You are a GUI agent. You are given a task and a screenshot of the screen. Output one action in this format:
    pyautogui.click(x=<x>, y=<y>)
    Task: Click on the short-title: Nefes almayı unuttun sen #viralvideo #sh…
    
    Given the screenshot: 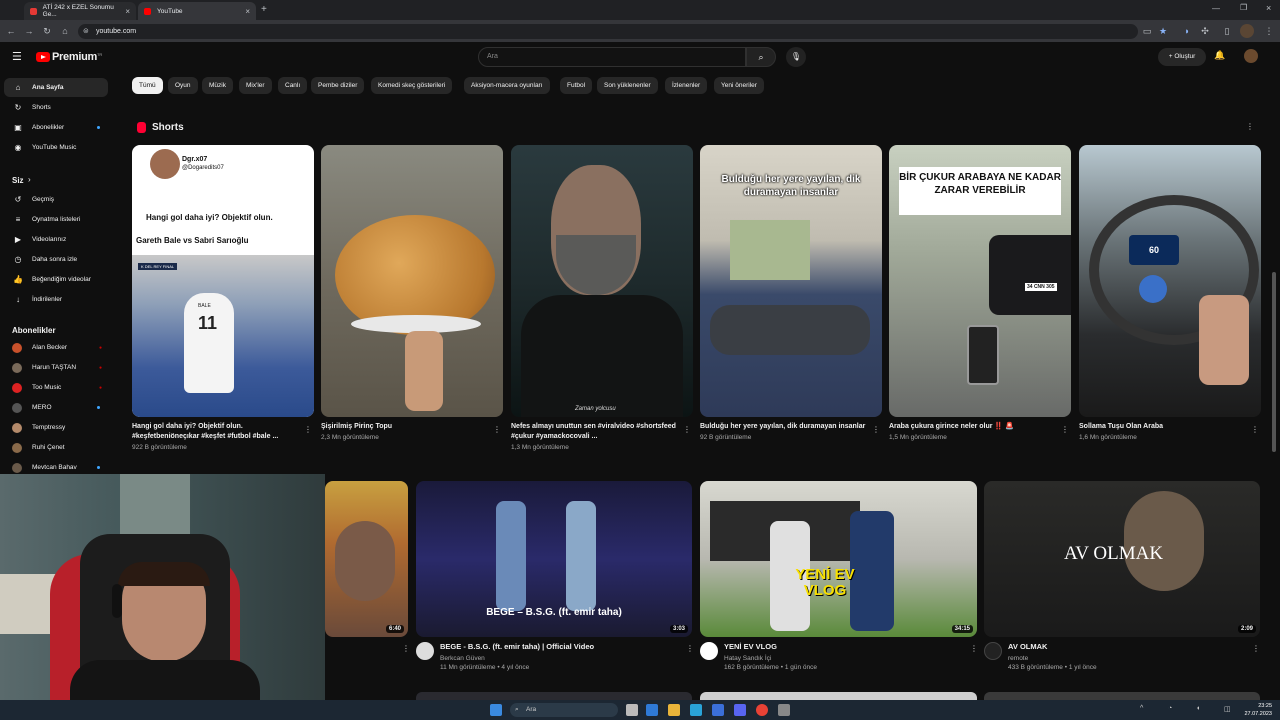 What is the action you would take?
    pyautogui.click(x=596, y=432)
    